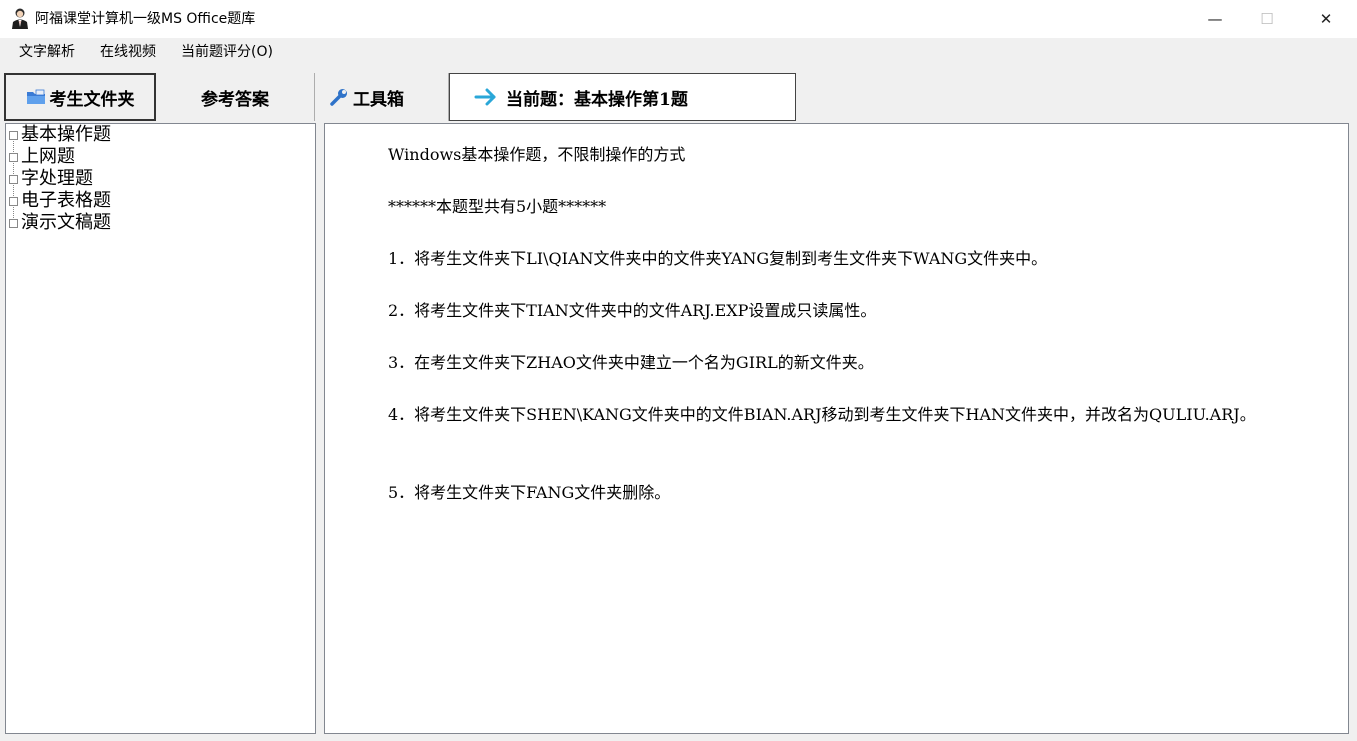 Image resolution: width=1357 pixels, height=741 pixels. I want to click on question-item-2: 2．将考生文件夹下TIAN文件夹中的文件ARJ.EXP设置成只读属性。, so click(632, 310).